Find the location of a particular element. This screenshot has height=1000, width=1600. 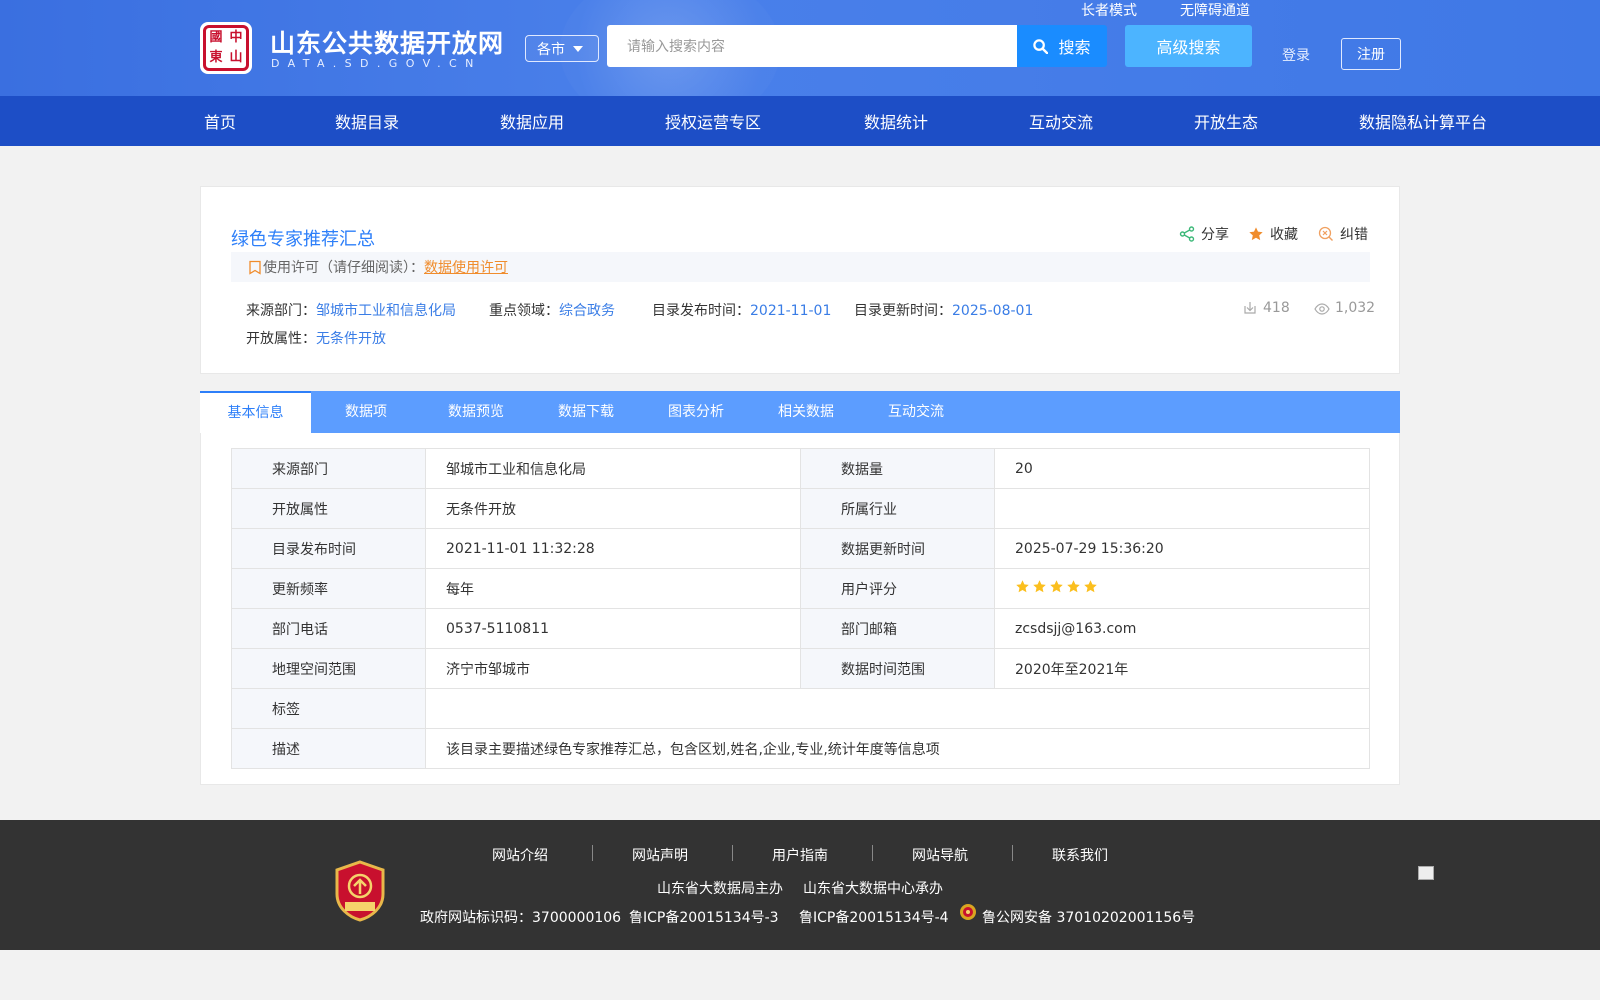

table-row: 开放属性 无条件开放 所属行业 is located at coordinates (800, 508).